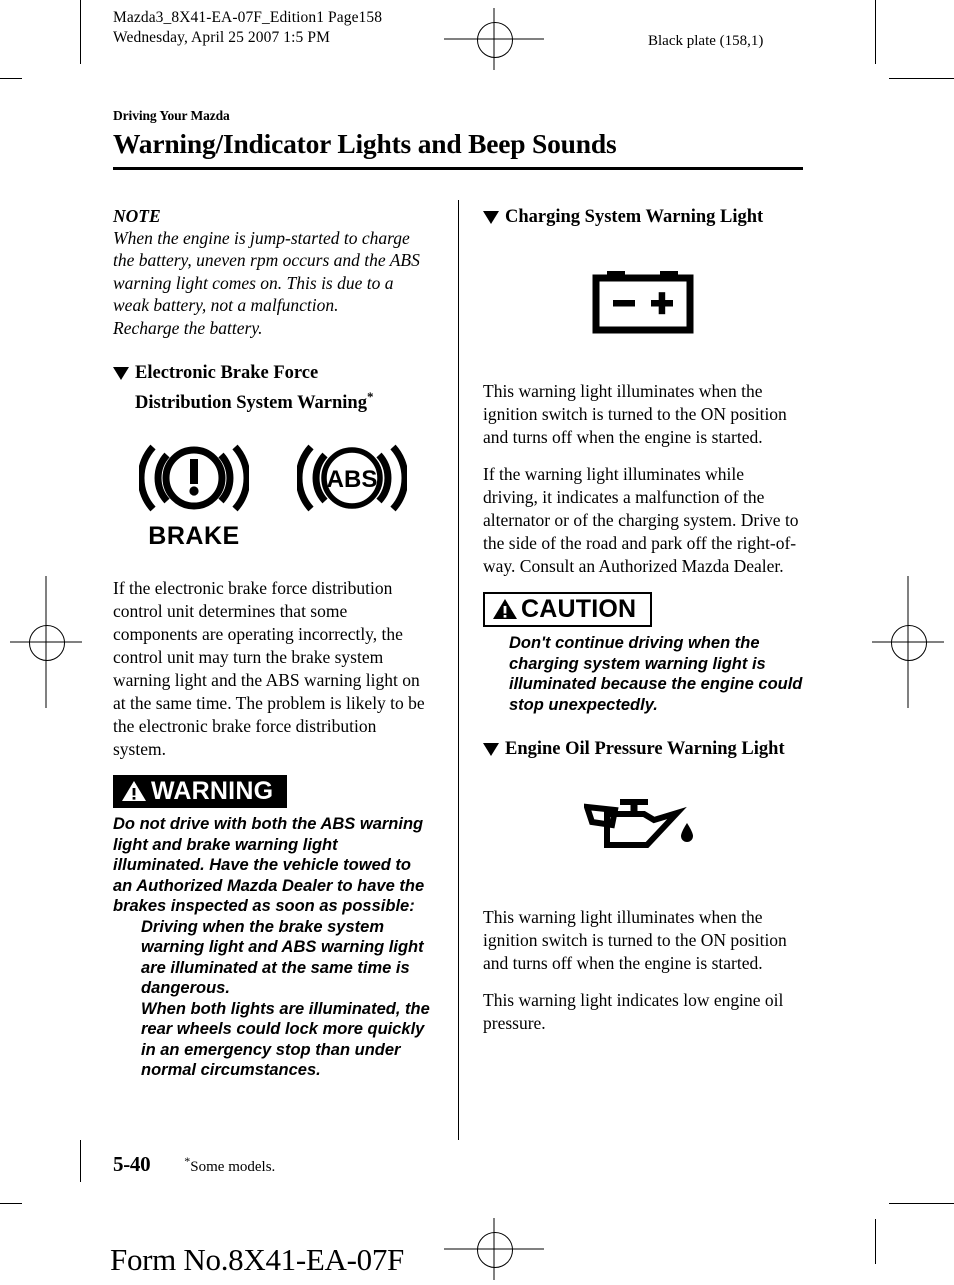 Image resolution: width=954 pixels, height=1285 pixels. Describe the element at coordinates (257, 1259) in the screenshot. I see `form-number: Form No.8X41-EA-07F` at that location.